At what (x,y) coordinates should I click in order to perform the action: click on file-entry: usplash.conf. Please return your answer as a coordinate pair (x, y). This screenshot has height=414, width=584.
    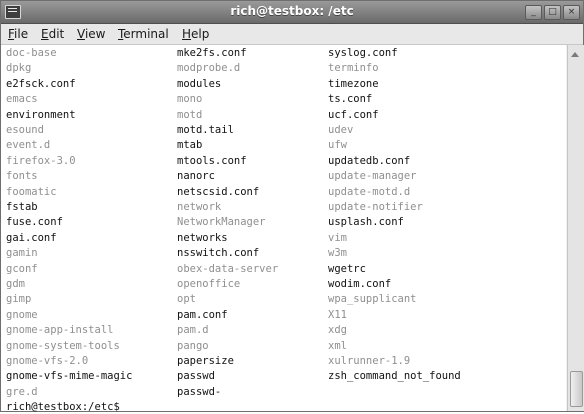
    Looking at the image, I should click on (366, 222).